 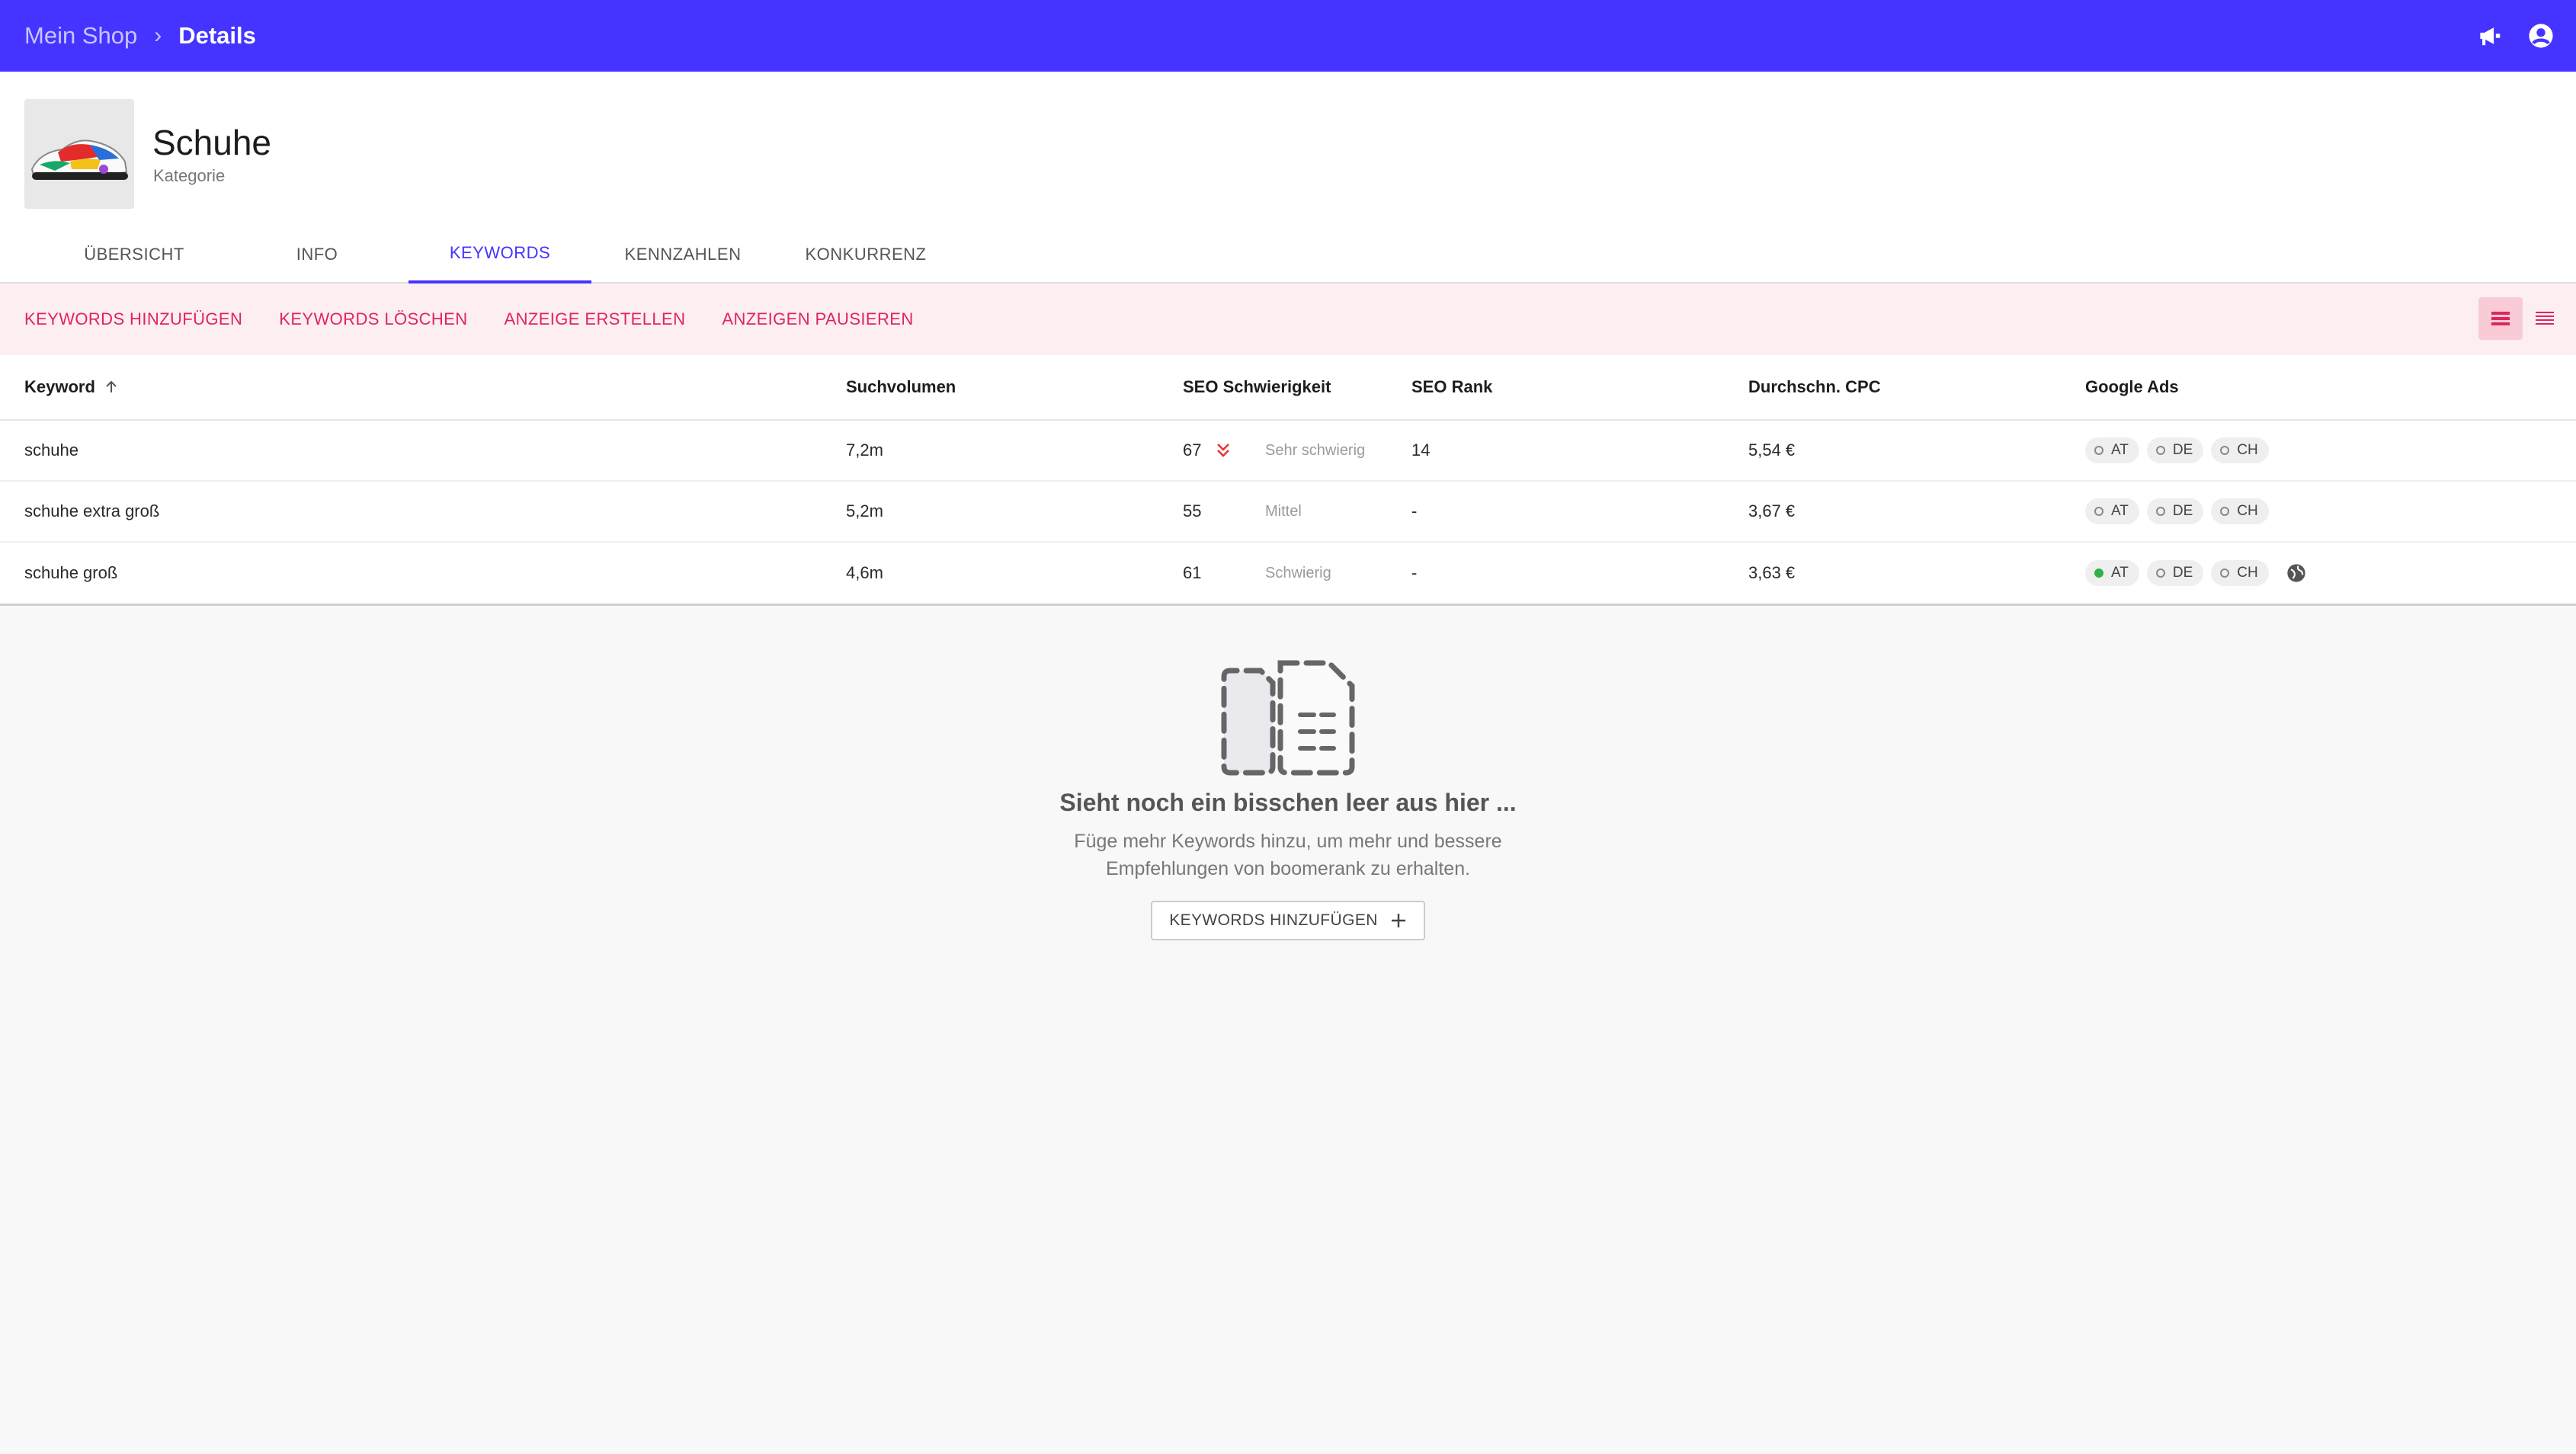 What do you see at coordinates (51, 450) in the screenshot?
I see `keyword-cell: schuhe` at bounding box center [51, 450].